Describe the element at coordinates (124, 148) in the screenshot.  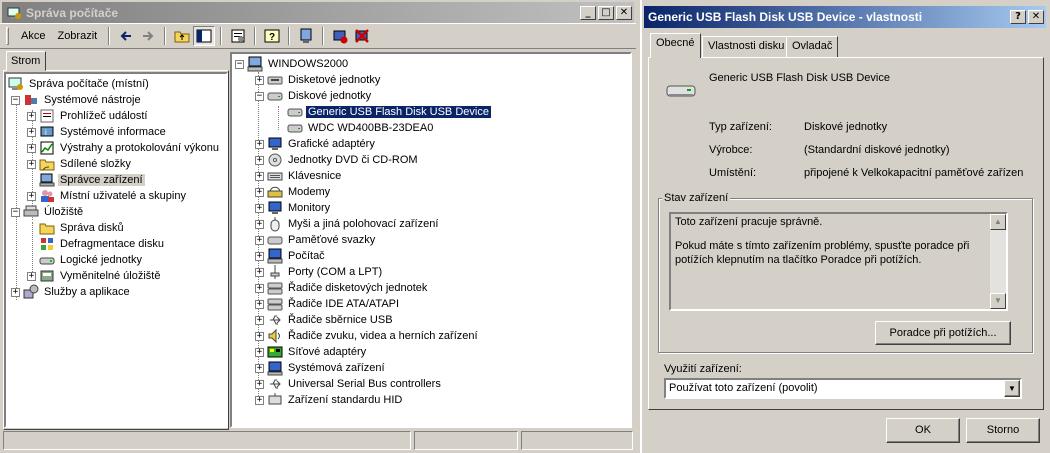
I see `tree-node-performance-logs: + Výstrahy a protokolování výkonu` at that location.